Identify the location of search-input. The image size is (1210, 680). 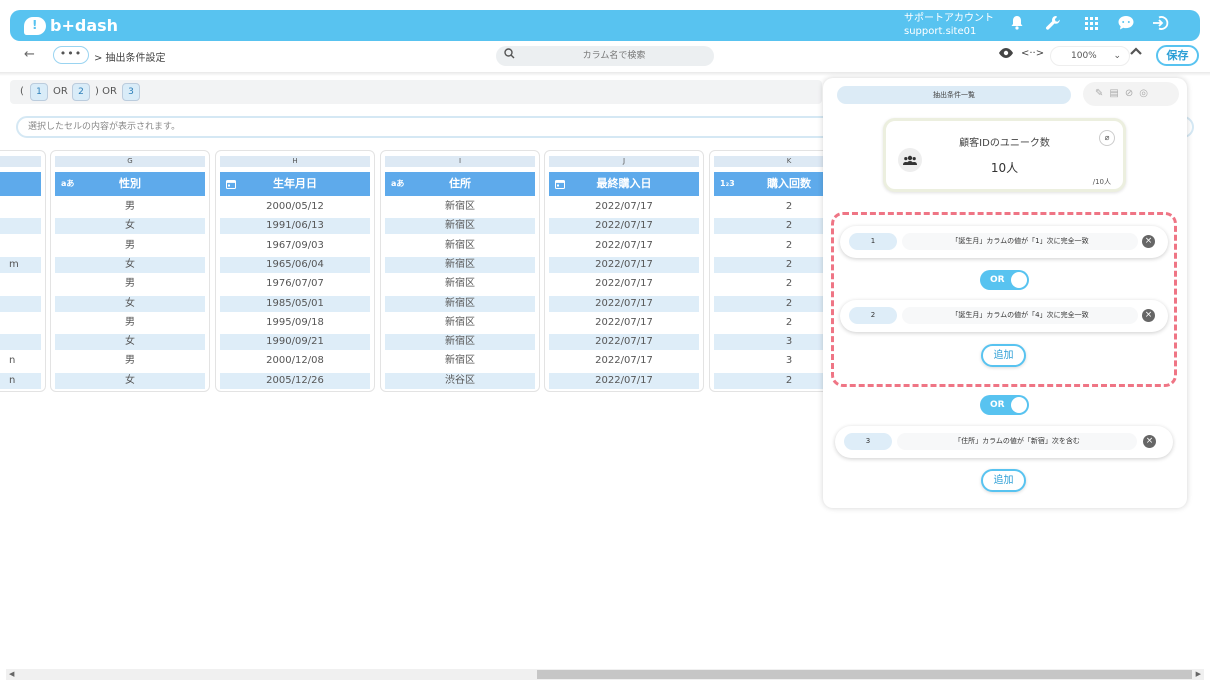
(614, 56).